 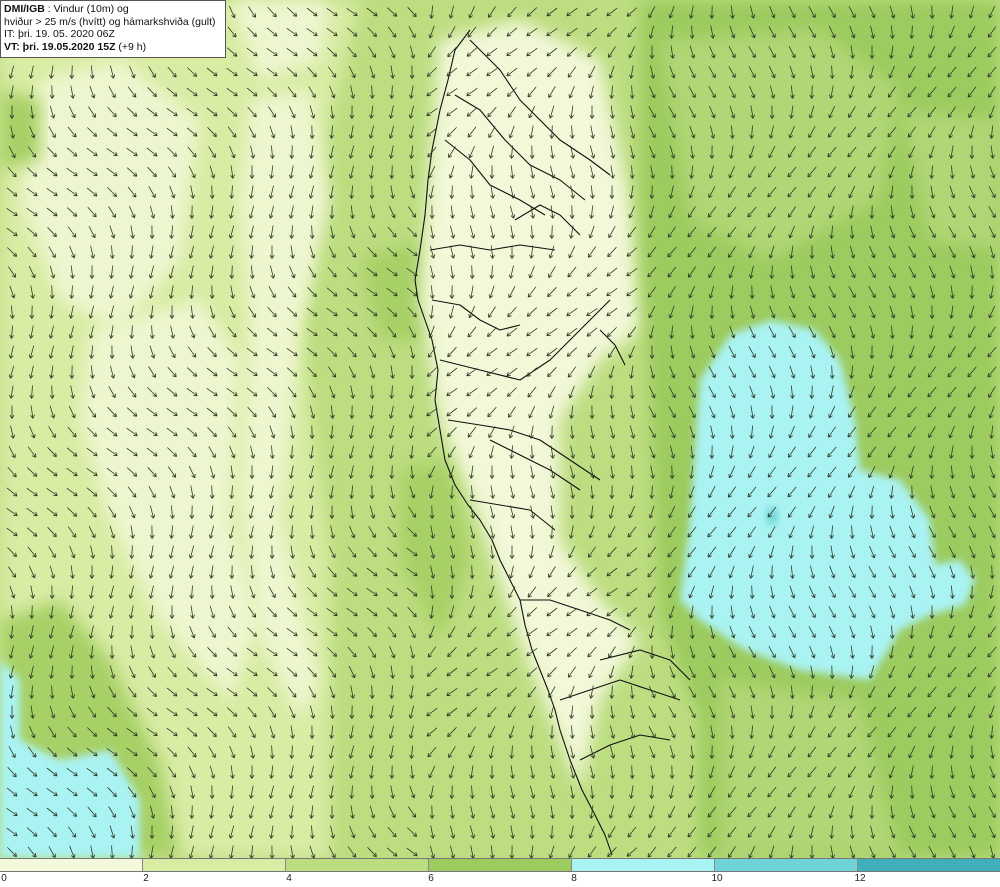 What do you see at coordinates (4, 878) in the screenshot?
I see `scale-tick-0: 0` at bounding box center [4, 878].